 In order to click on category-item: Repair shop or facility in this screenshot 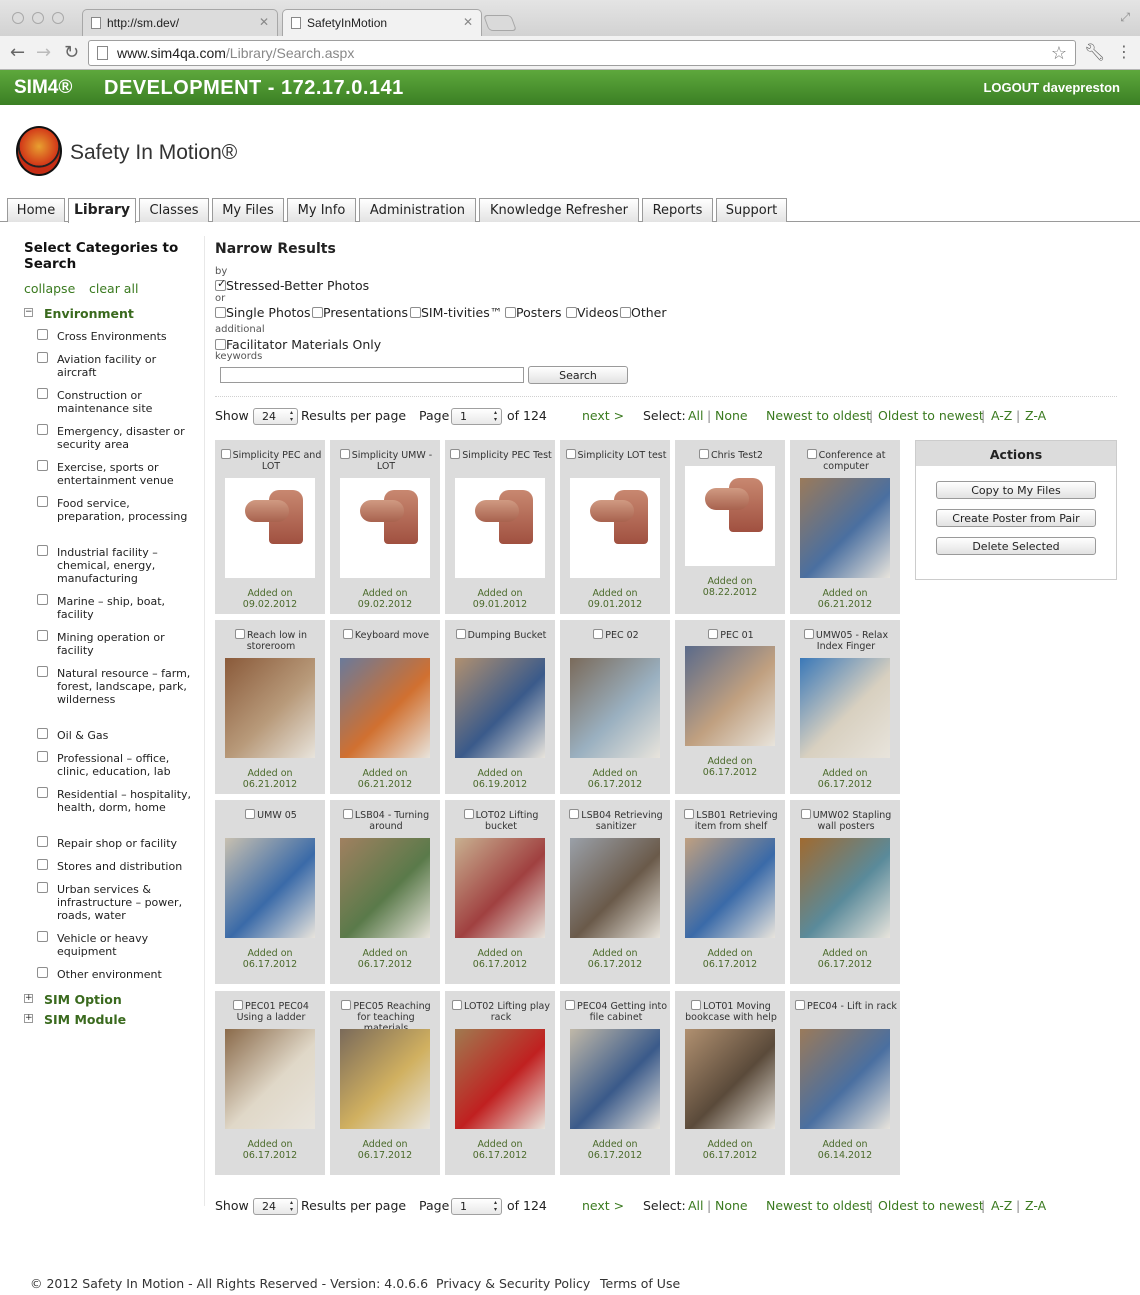, I will do `click(117, 843)`.